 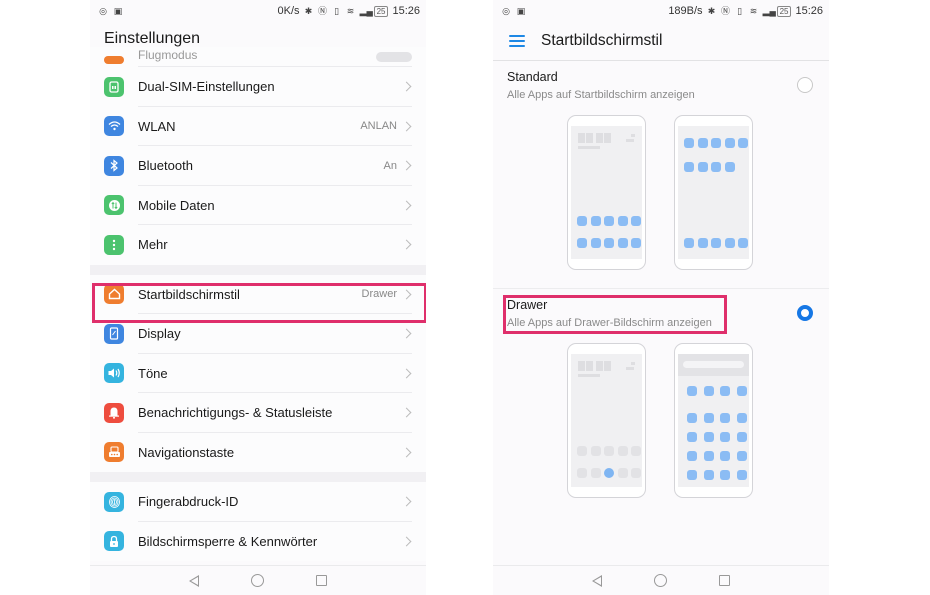 What do you see at coordinates (258, 295) in the screenshot?
I see `settings-item-home-screen-style: Startbildschirmstil Drawer` at bounding box center [258, 295].